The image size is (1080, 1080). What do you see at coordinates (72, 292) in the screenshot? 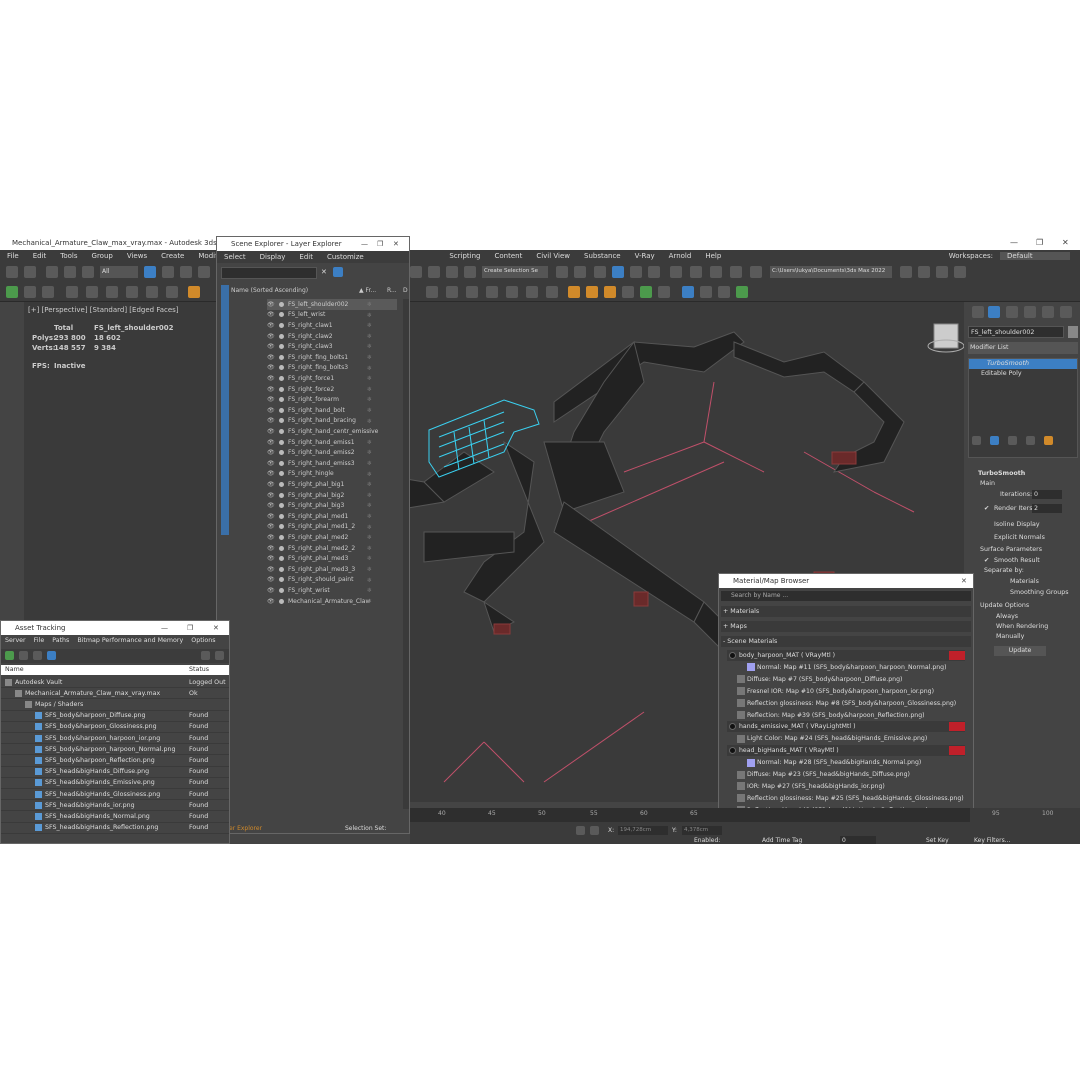
I see `teapot-icon` at bounding box center [72, 292].